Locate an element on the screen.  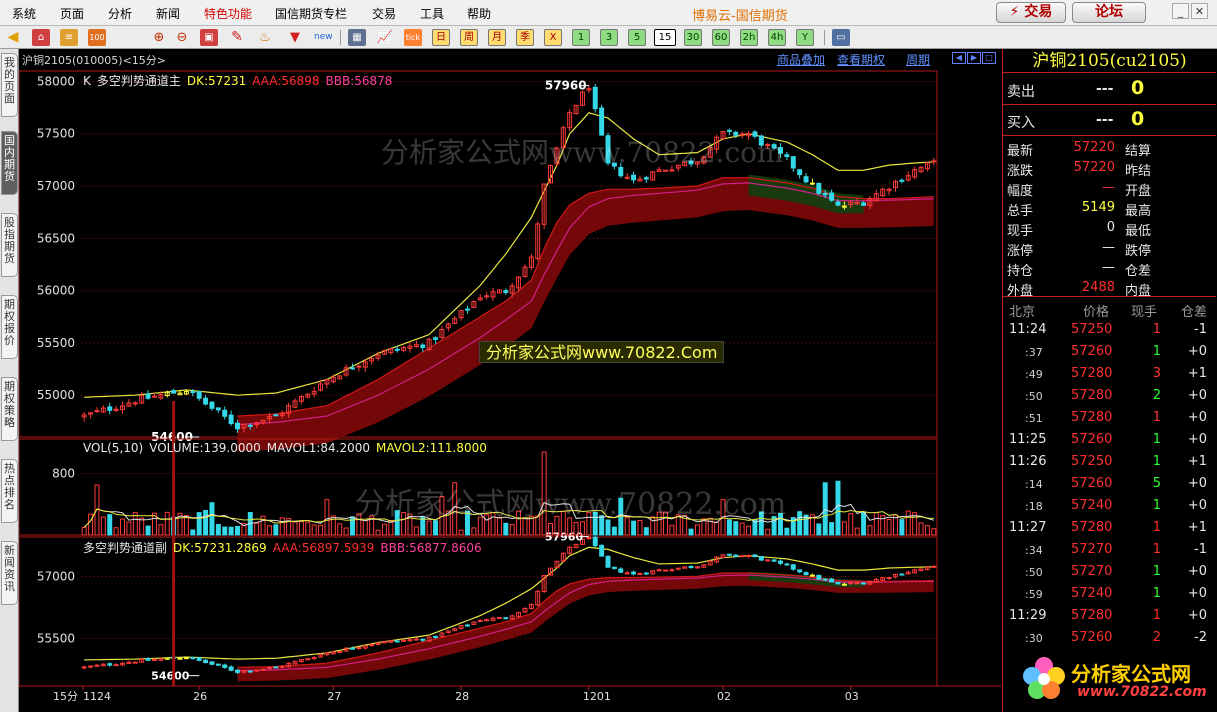
tick-time: :18 is located at coordinates (1034, 506).